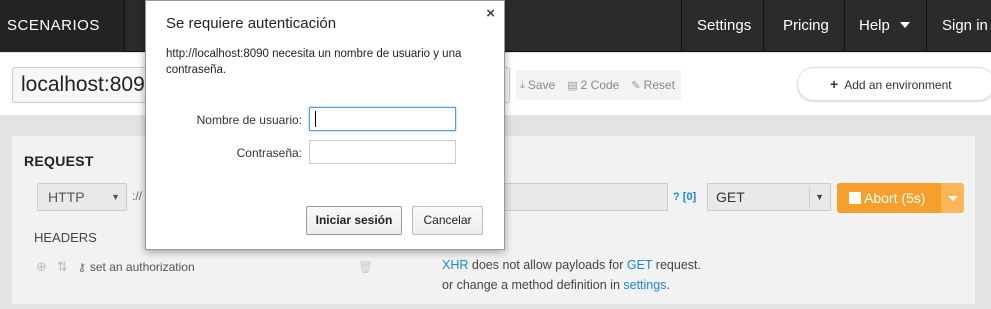  Describe the element at coordinates (142, 267) in the screenshot. I see `header-placeholder: set an authorization` at that location.